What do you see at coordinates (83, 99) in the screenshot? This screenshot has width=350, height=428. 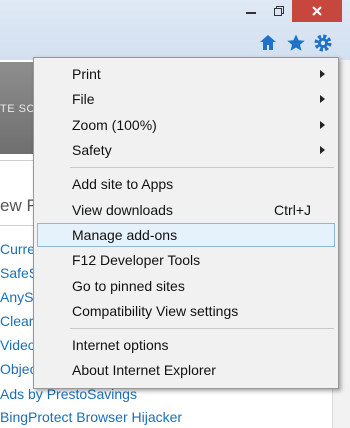 I see `menu-item-label: File` at bounding box center [83, 99].